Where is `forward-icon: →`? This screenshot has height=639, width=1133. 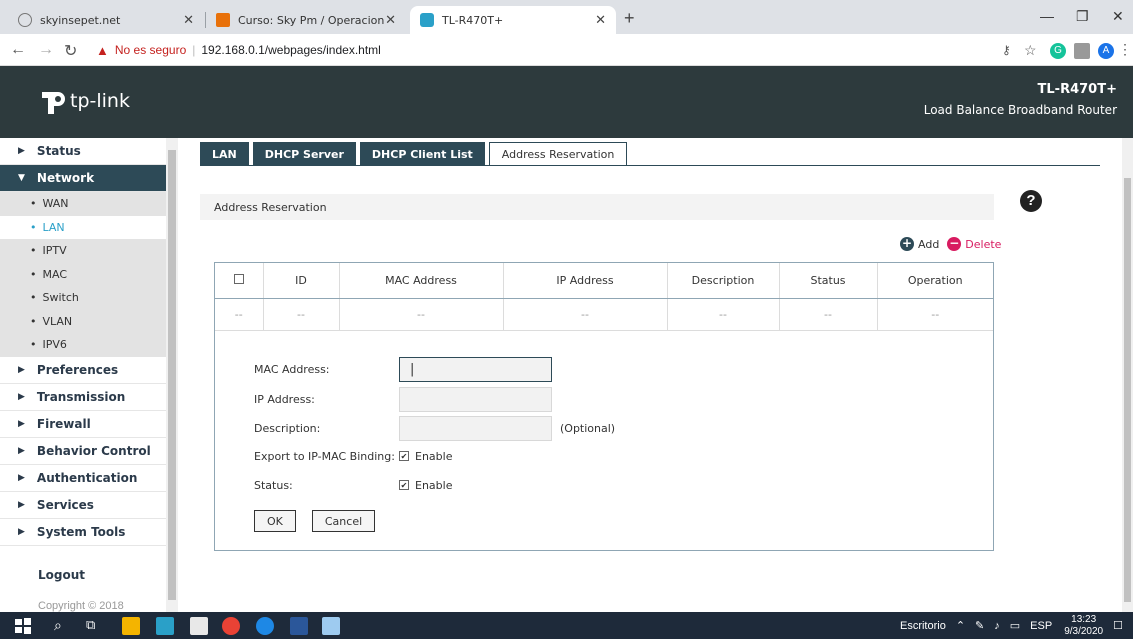
forward-icon: → is located at coordinates (46, 50).